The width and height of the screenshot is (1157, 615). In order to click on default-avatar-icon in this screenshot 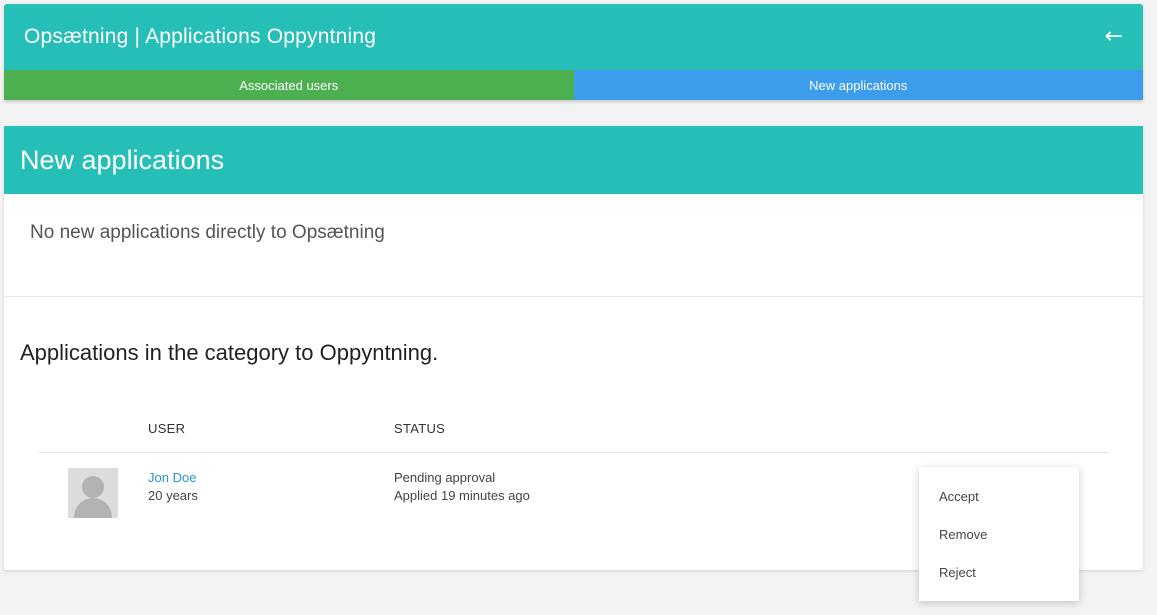, I will do `click(93, 493)`.